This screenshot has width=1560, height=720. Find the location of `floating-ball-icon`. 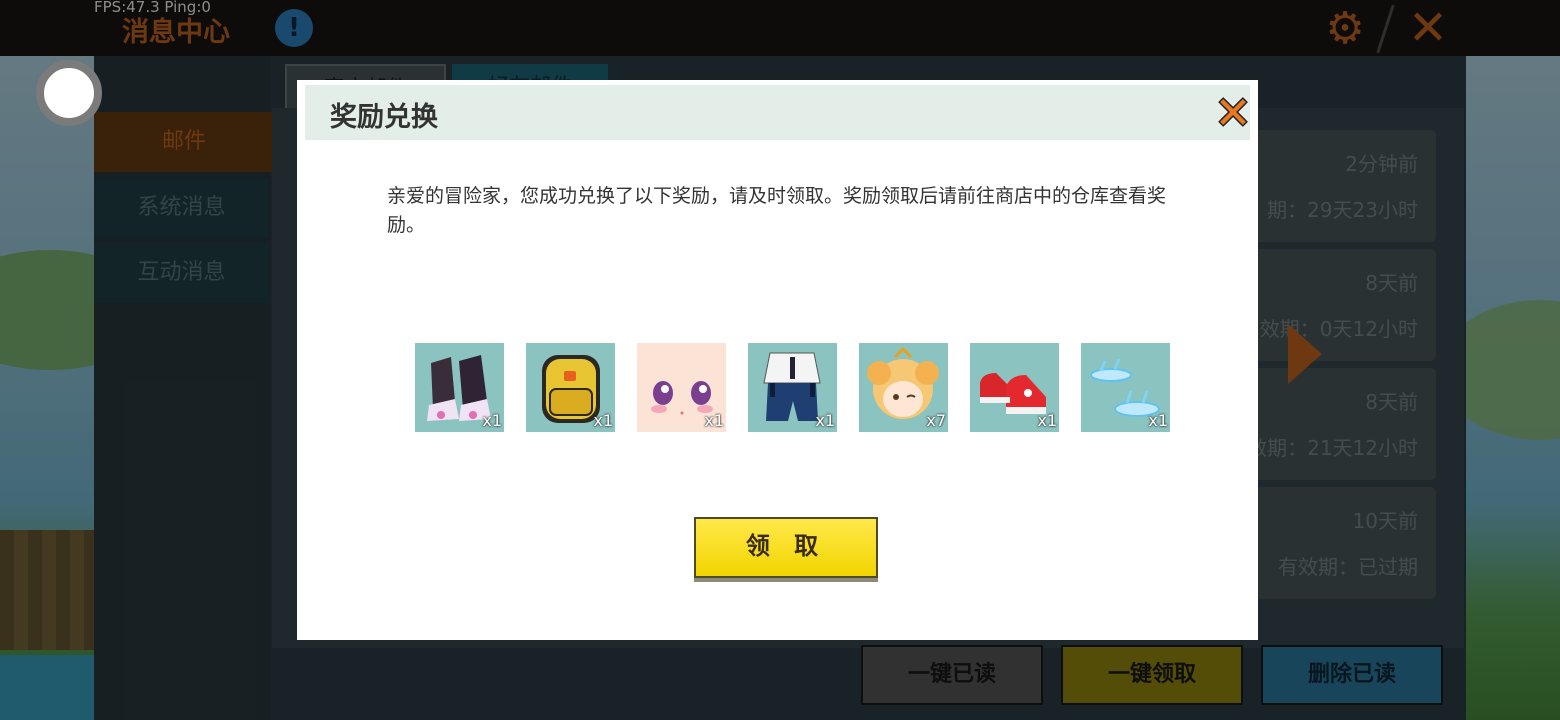

floating-ball-icon is located at coordinates (69, 93).